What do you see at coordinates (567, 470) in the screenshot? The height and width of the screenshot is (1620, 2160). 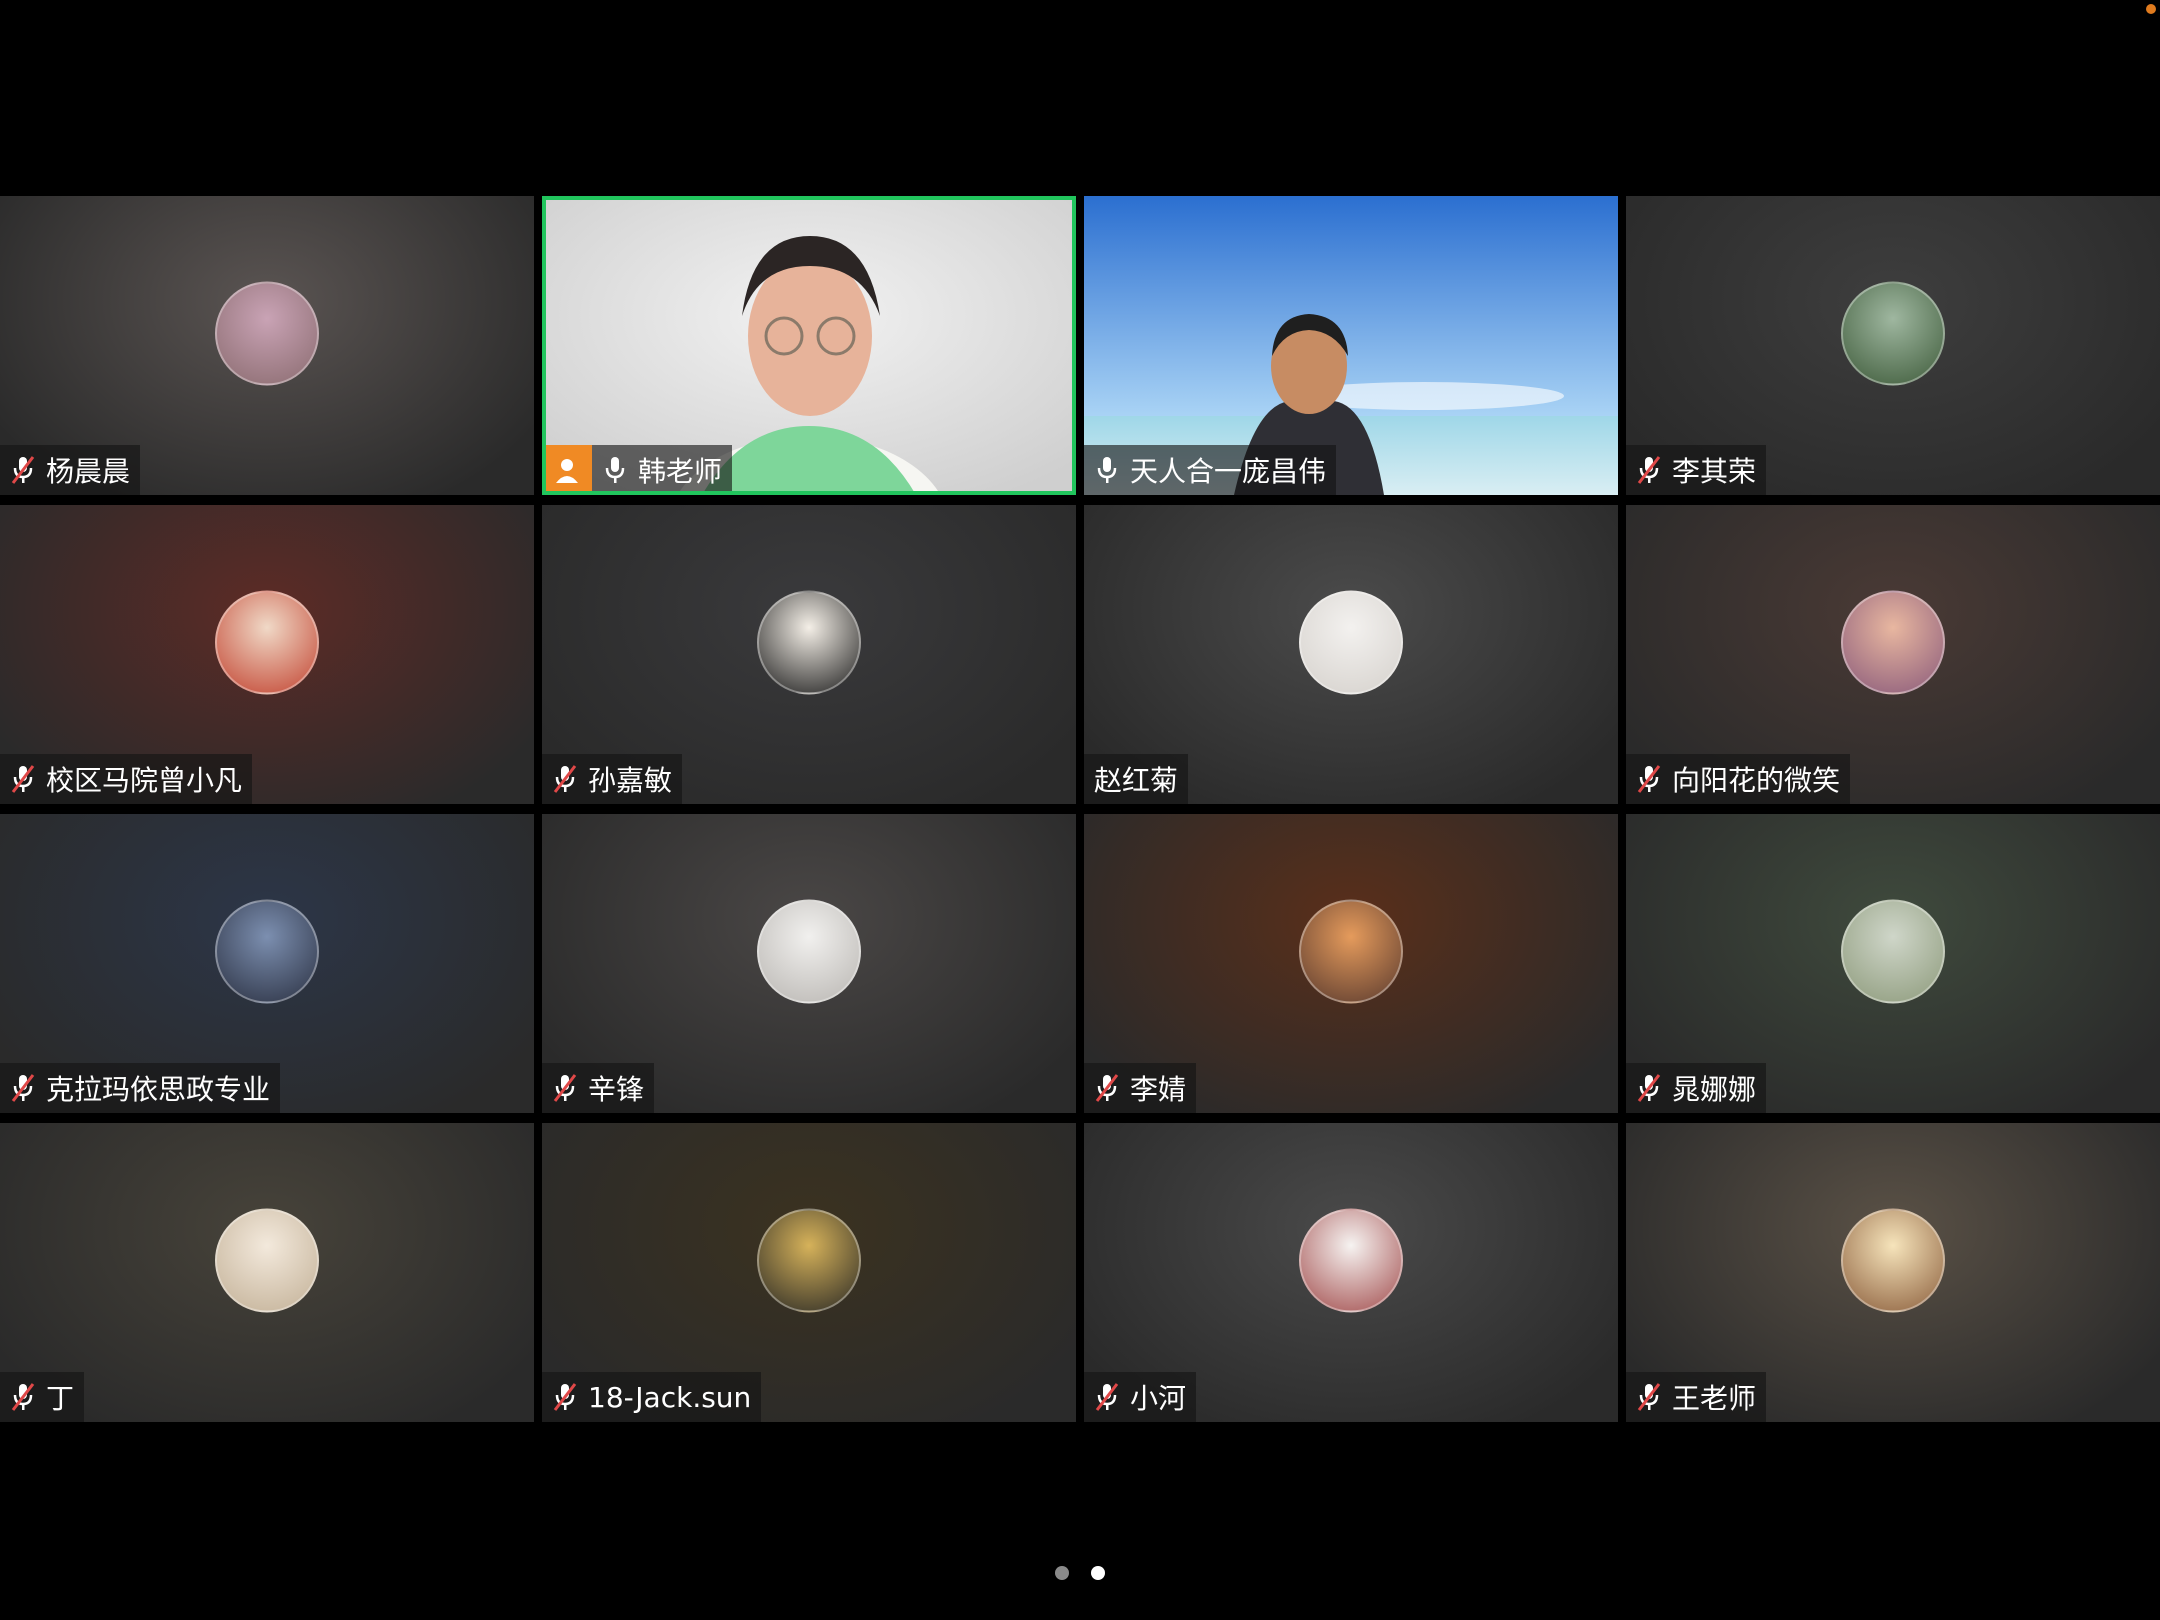 I see `host-icon` at bounding box center [567, 470].